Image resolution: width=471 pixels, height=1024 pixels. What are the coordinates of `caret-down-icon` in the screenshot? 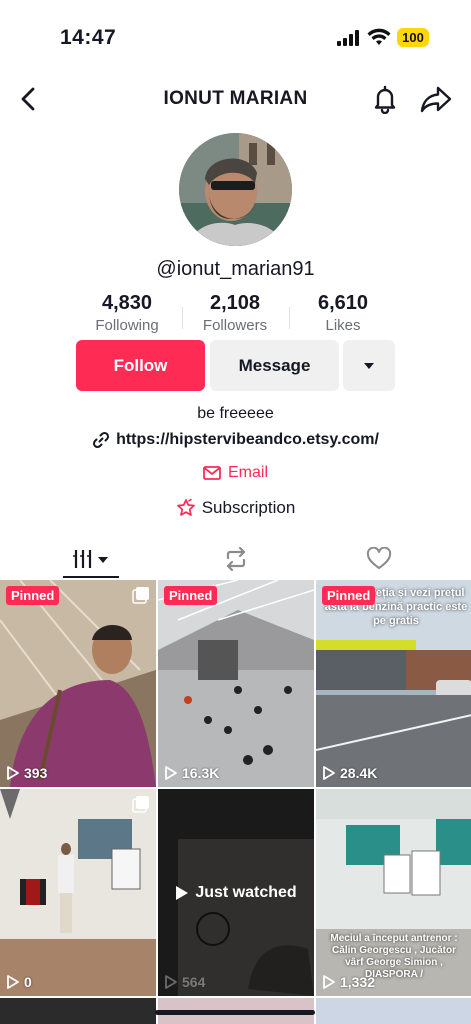 It's located at (369, 365).